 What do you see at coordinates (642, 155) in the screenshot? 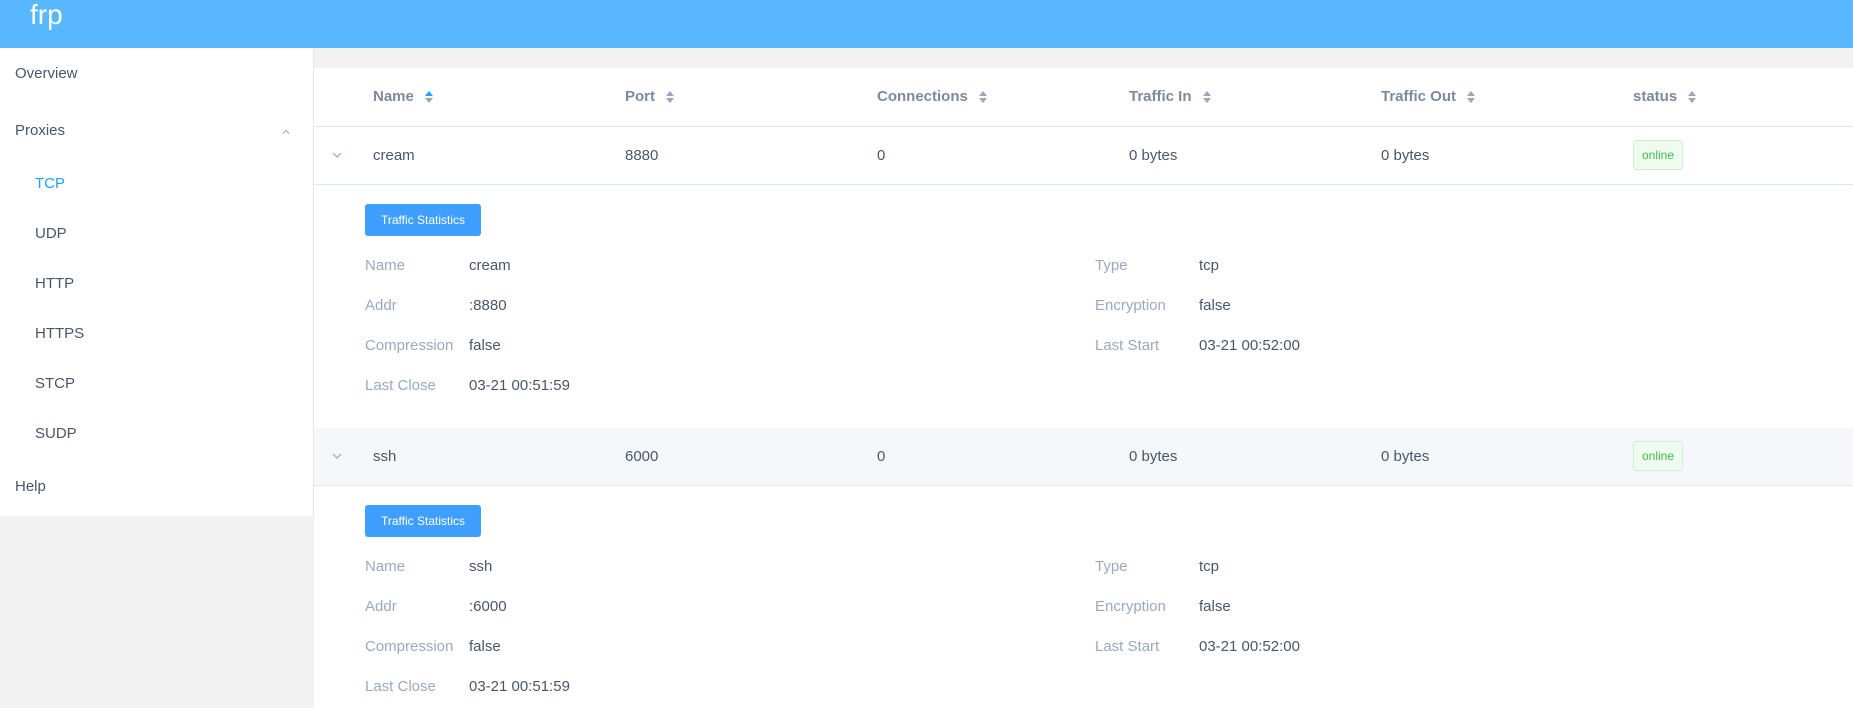
I see `cell-port: 8880` at bounding box center [642, 155].